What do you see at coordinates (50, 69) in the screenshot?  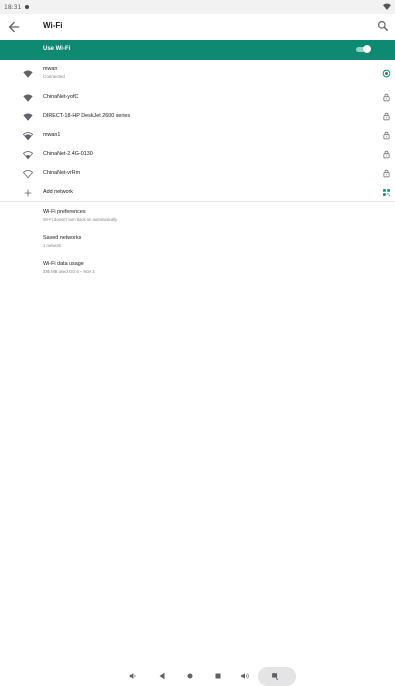 I see `network-name: mwan` at bounding box center [50, 69].